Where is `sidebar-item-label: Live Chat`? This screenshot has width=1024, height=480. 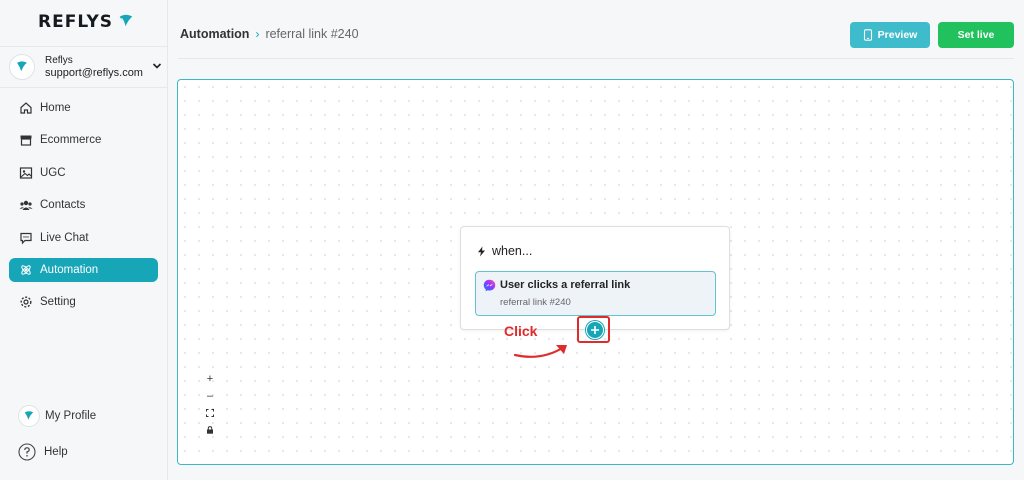
sidebar-item-label: Live Chat is located at coordinates (64, 237).